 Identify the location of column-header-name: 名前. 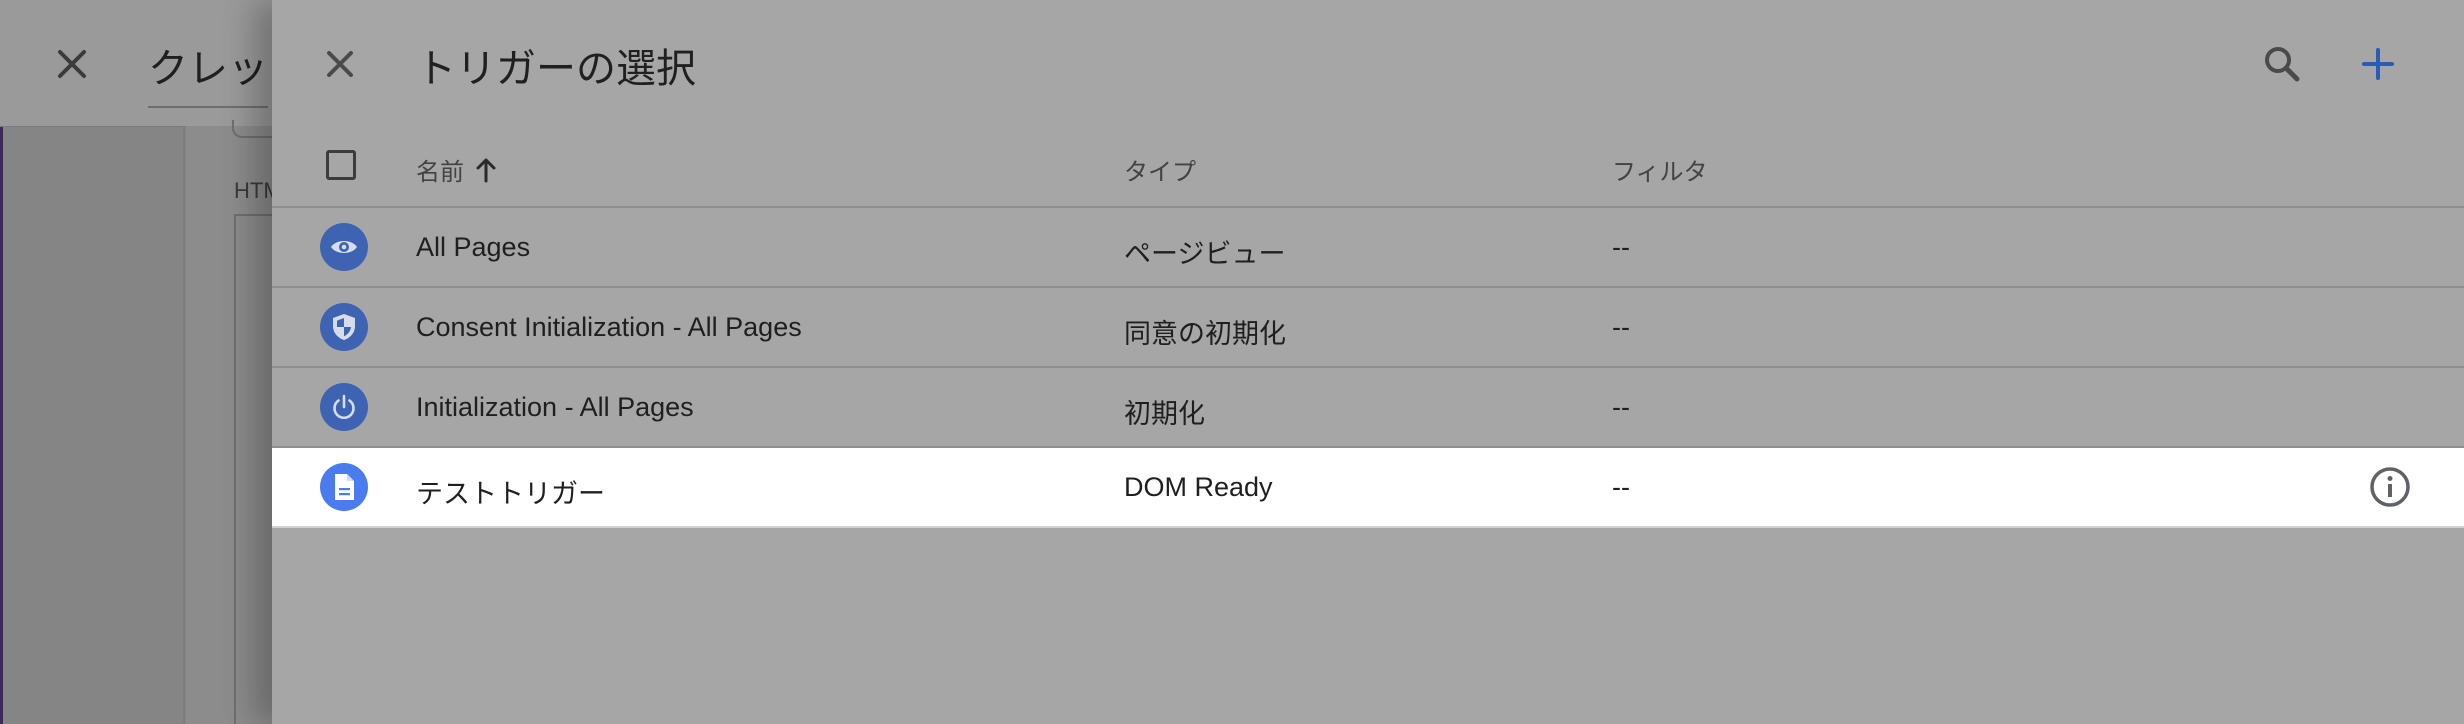
(457, 169).